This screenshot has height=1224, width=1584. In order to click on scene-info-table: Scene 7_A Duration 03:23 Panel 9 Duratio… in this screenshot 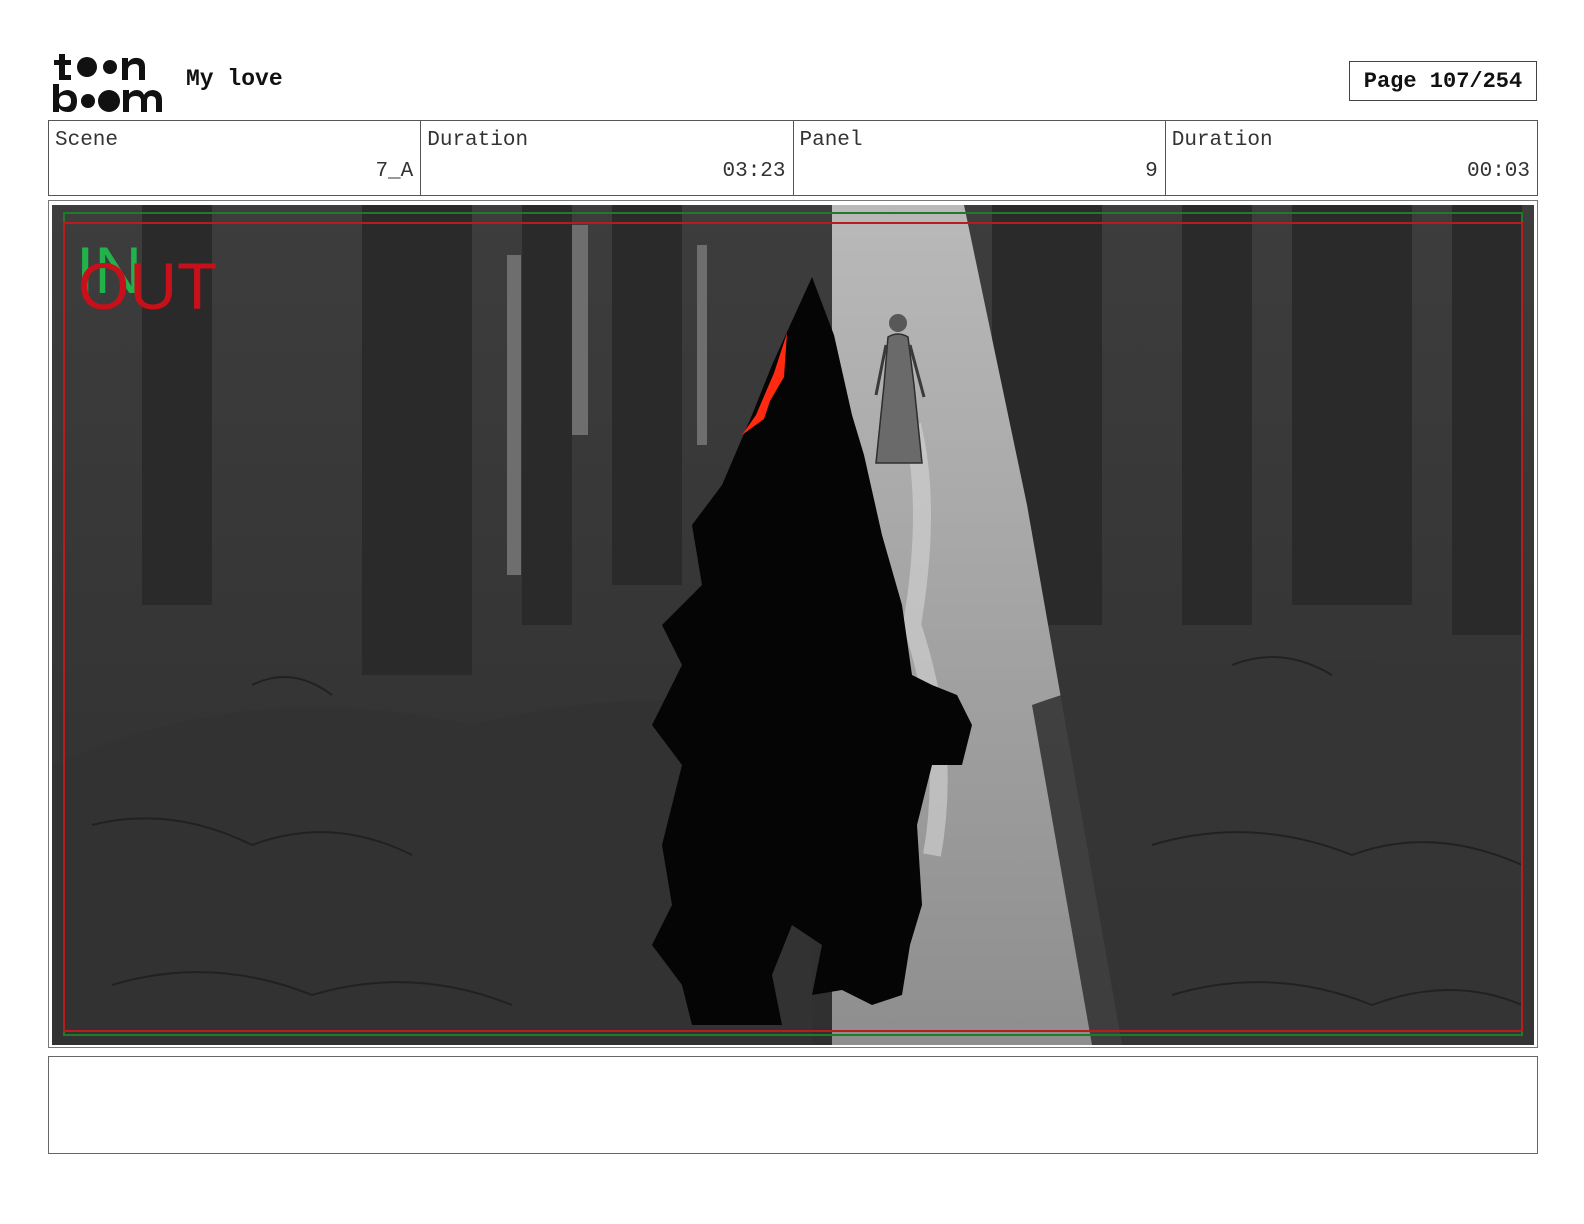, I will do `click(793, 158)`.